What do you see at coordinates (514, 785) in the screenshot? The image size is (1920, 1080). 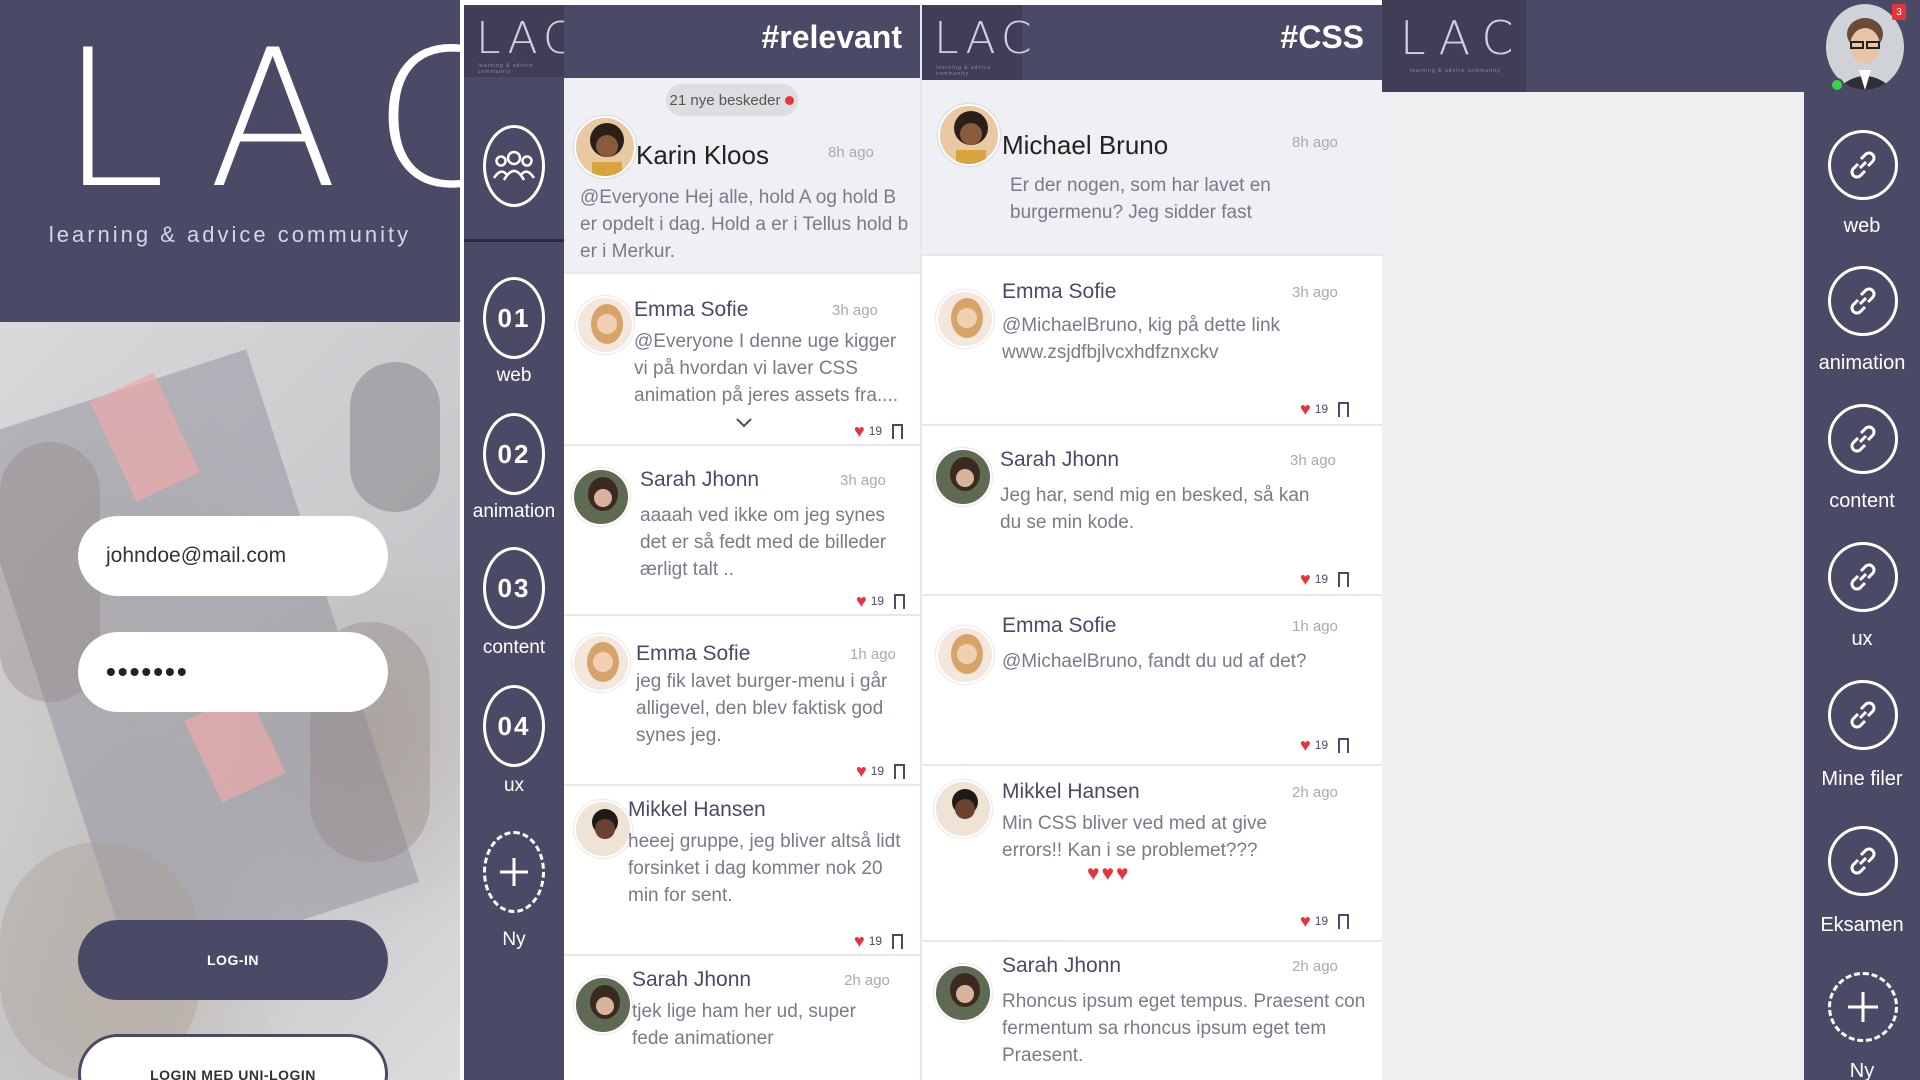 I see `rail-item-label: ux` at bounding box center [514, 785].